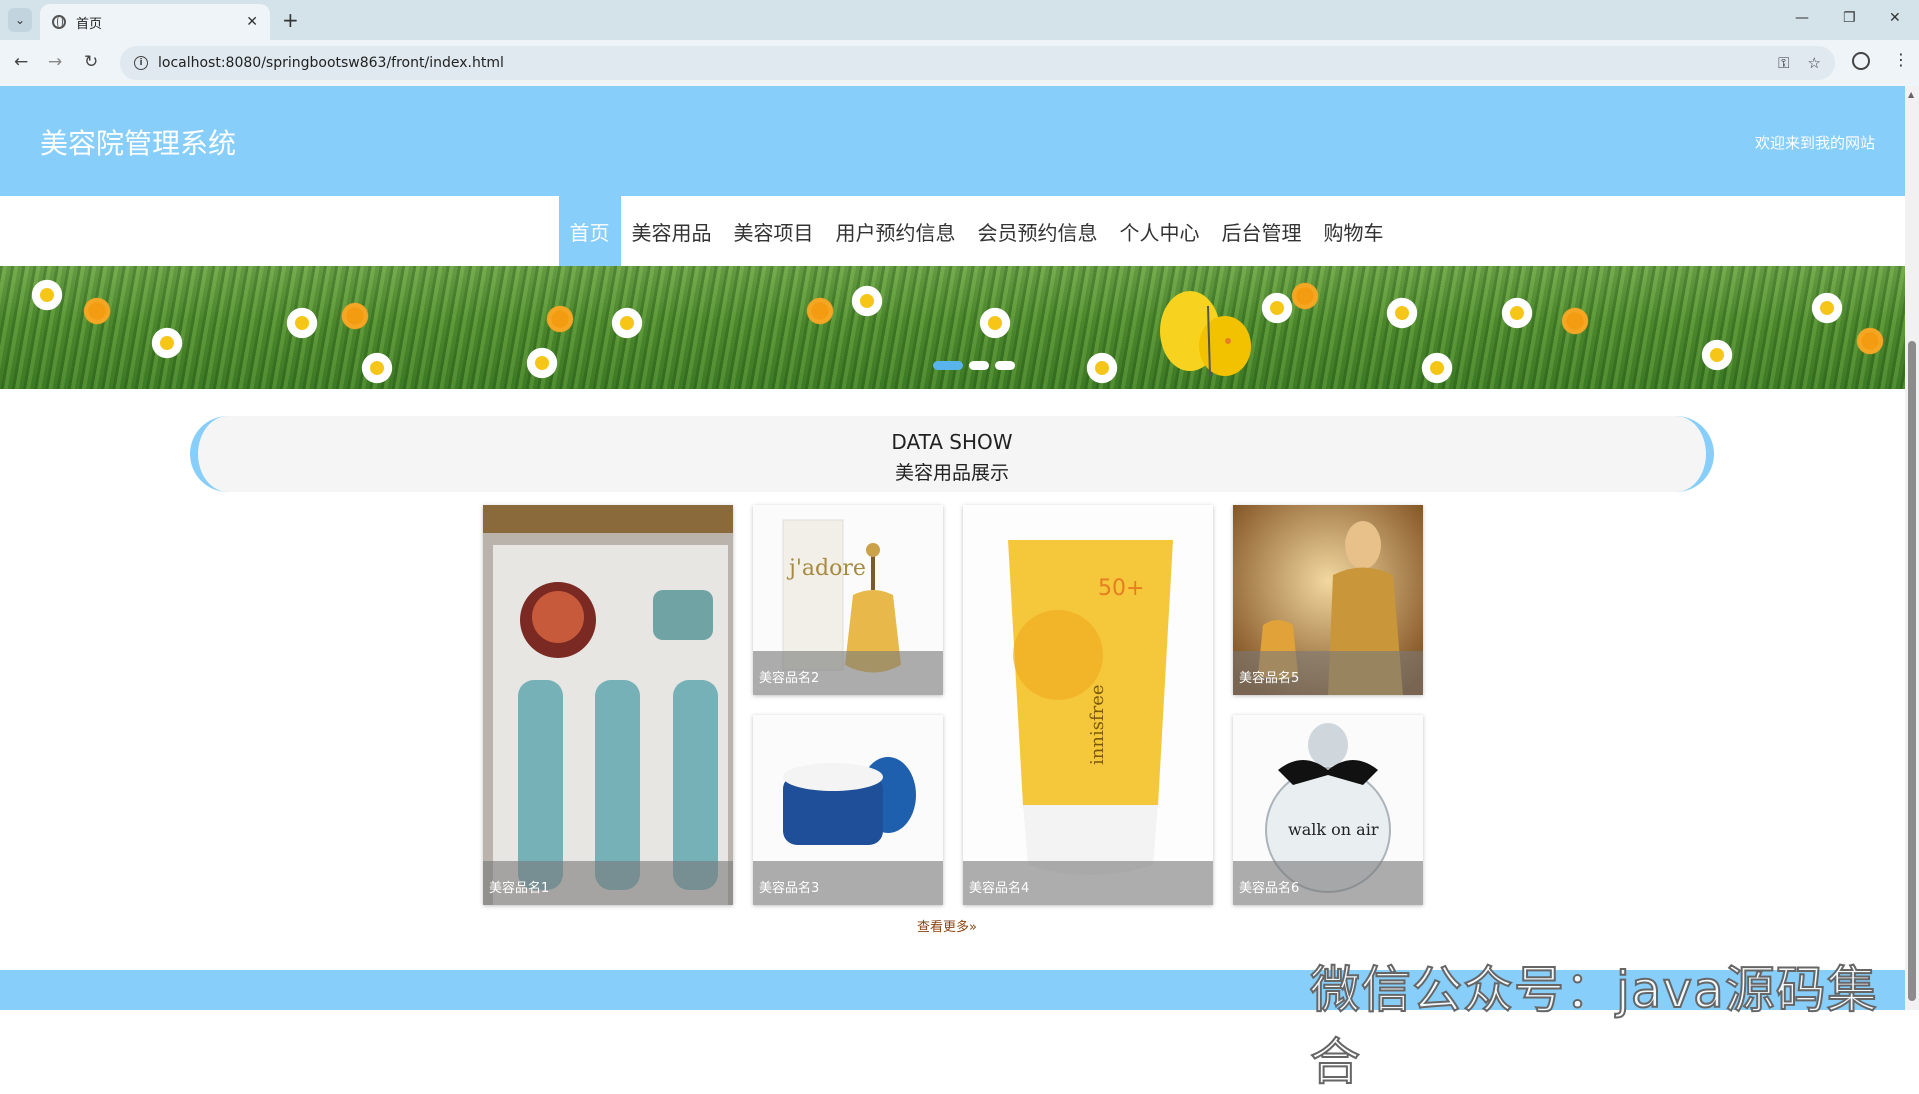 The image size is (1919, 1094). What do you see at coordinates (89, 24) in the screenshot?
I see `tab-title: 首页` at bounding box center [89, 24].